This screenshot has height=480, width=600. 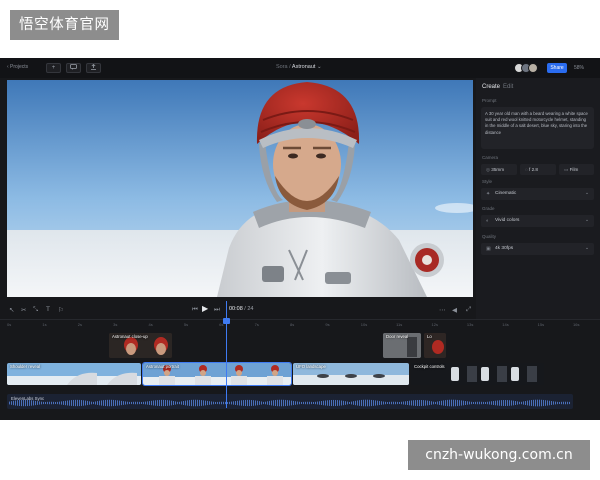 What do you see at coordinates (17, 67) in the screenshot?
I see `back-to-projects-link: ‹ Projects` at bounding box center [17, 67].